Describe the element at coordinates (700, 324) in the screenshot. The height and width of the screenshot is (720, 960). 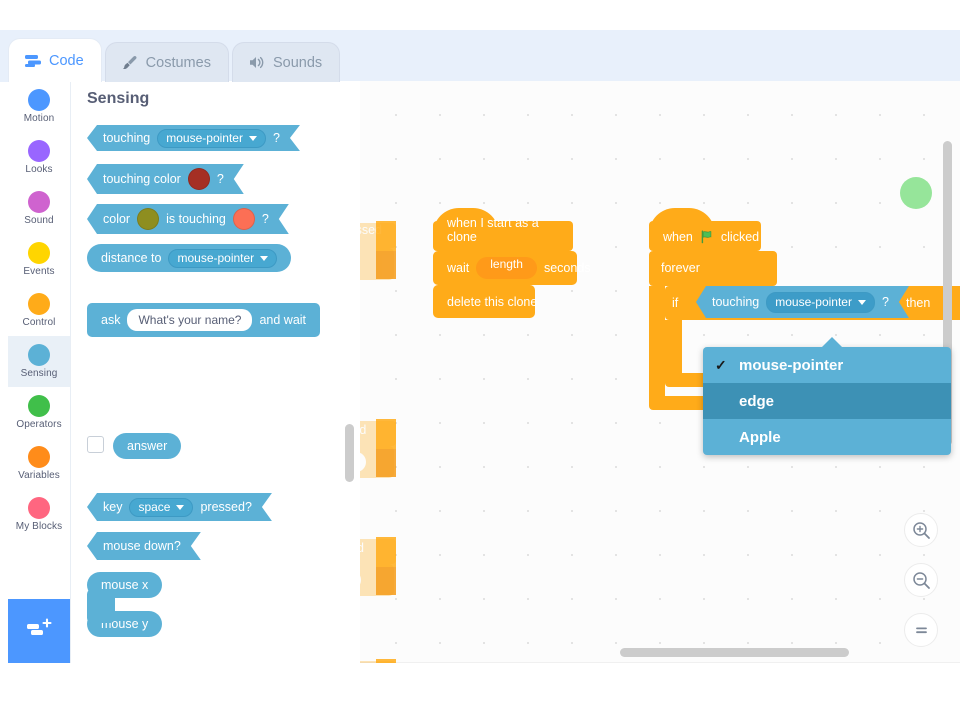
I see `if-mouth-notch` at that location.